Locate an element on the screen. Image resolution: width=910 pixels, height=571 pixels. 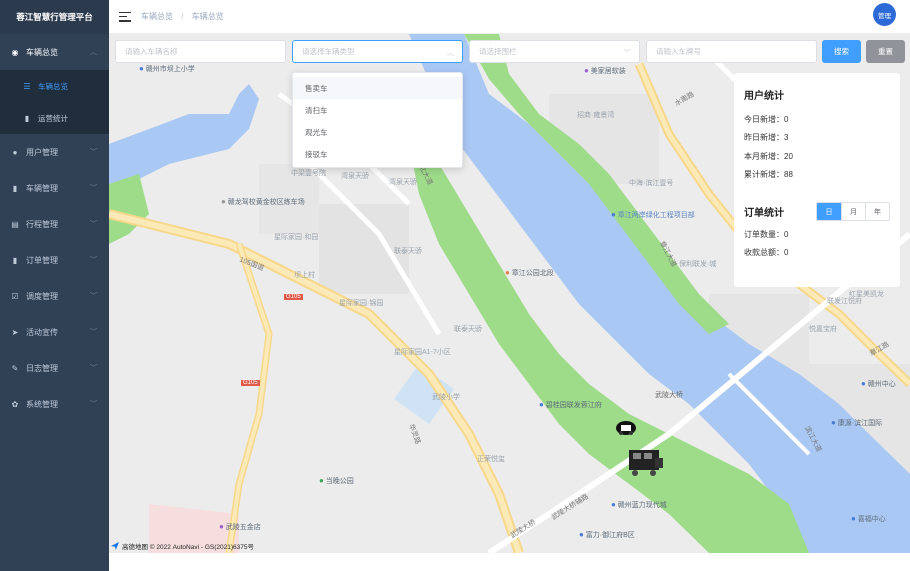
sidebar-item-label: 日志管理 is located at coordinates (42, 368).